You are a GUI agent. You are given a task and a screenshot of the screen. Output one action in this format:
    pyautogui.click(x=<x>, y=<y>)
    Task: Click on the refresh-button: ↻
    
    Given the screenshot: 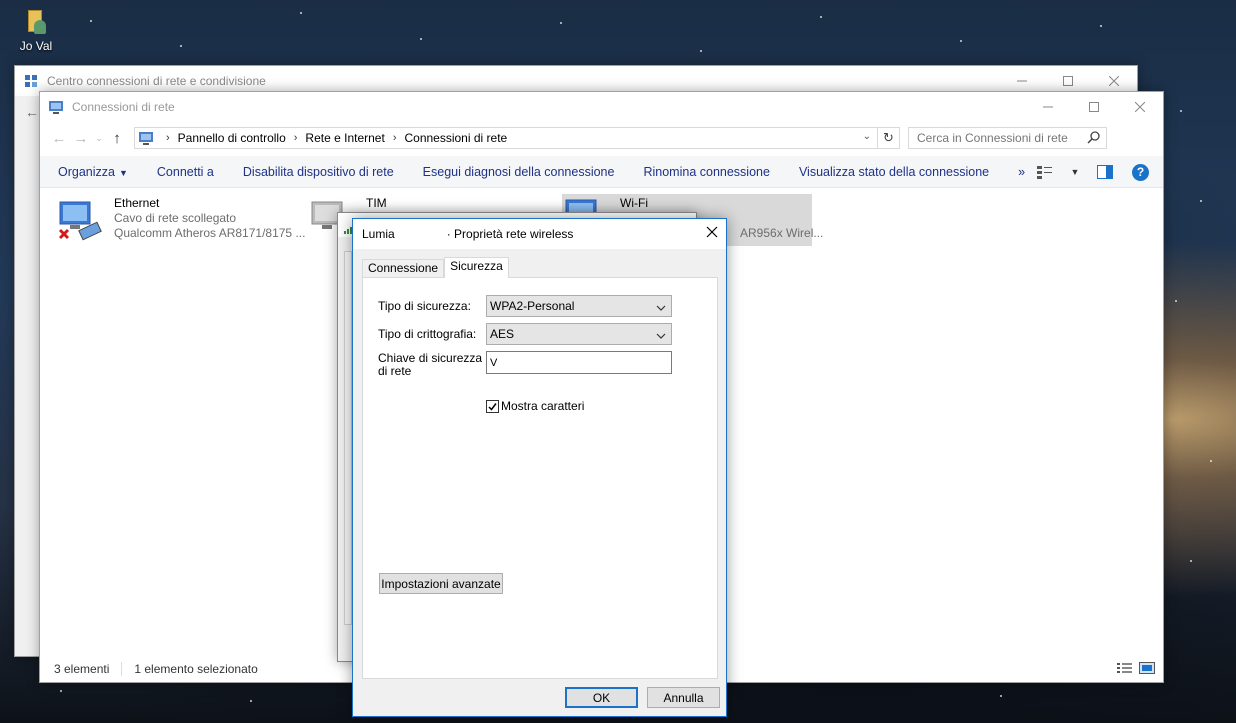 What is the action you would take?
    pyautogui.click(x=888, y=138)
    